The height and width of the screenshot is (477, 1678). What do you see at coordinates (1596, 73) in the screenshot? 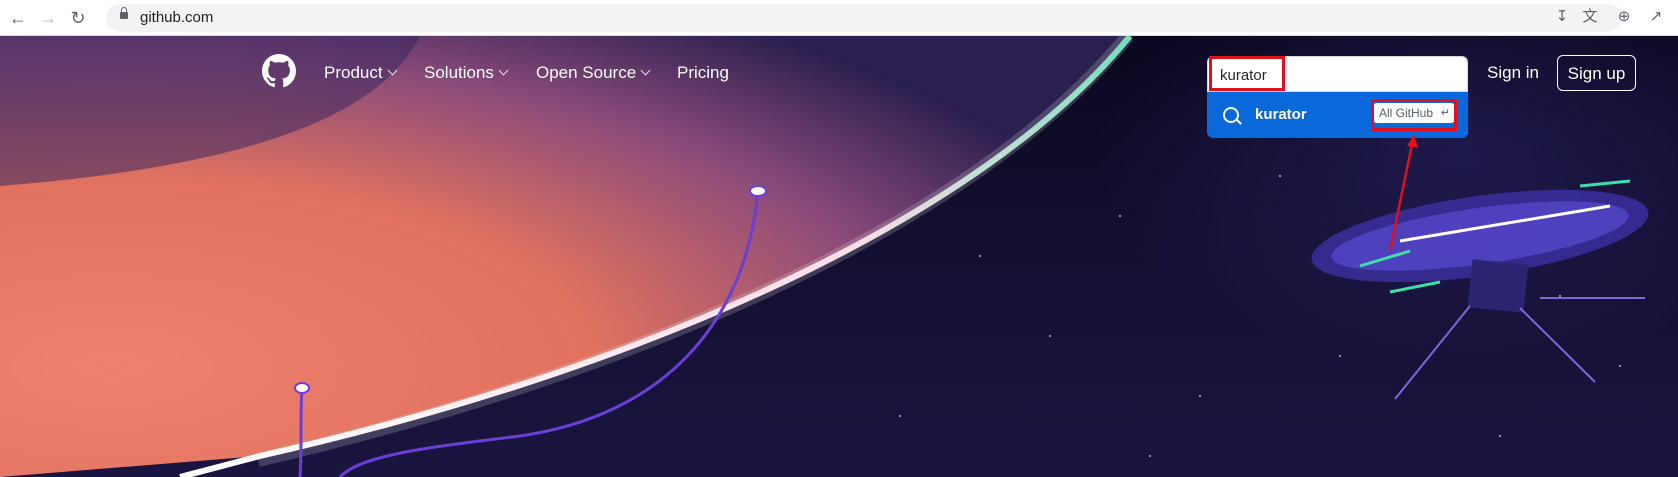
I see `sign-up-button: Sign up` at bounding box center [1596, 73].